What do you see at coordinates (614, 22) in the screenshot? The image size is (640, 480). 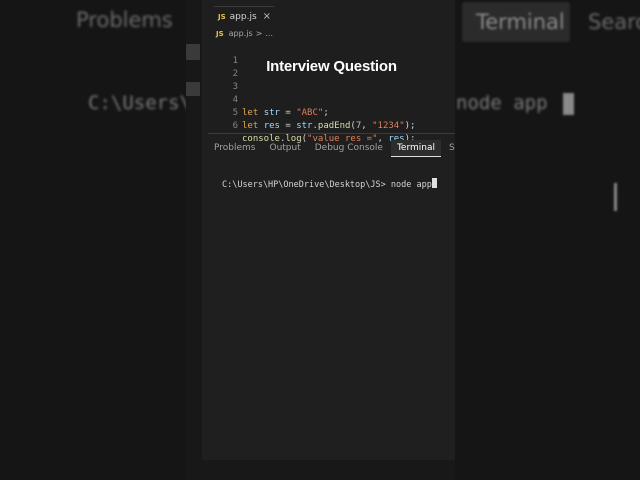 I see `bg-search-label: Searc` at bounding box center [614, 22].